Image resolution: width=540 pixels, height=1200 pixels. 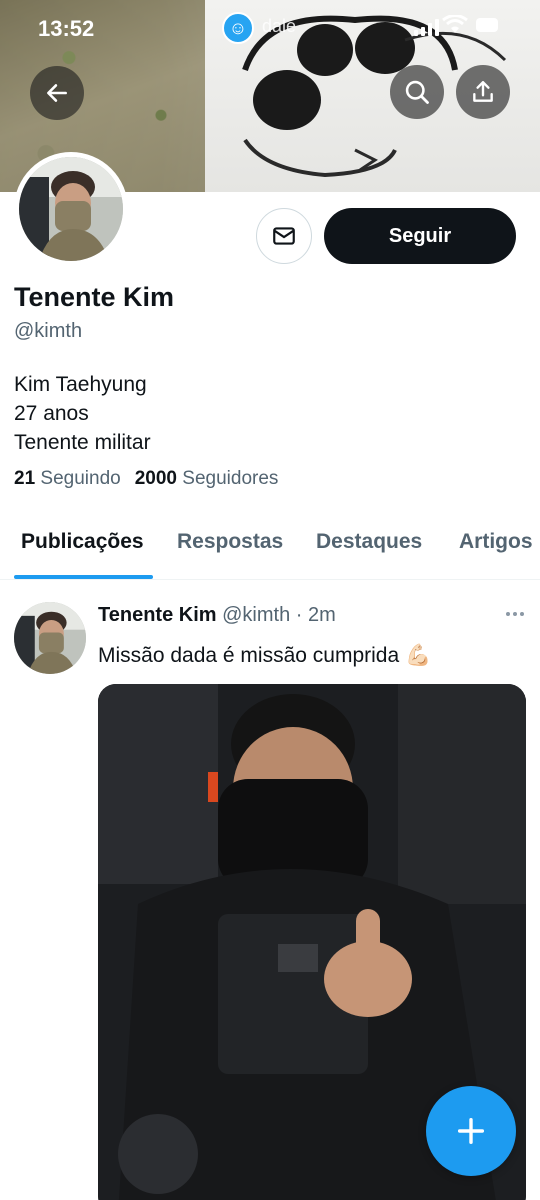 I want to click on app-indicator-icon: ☺, so click(x=238, y=28).